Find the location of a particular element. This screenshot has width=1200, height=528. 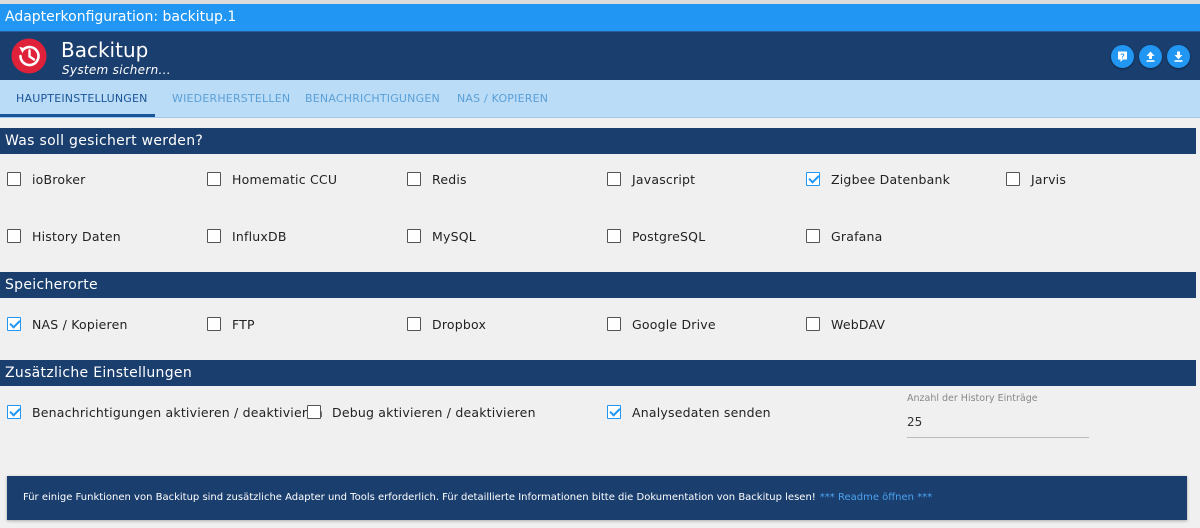

history-entries-input: 25 is located at coordinates (998, 426).